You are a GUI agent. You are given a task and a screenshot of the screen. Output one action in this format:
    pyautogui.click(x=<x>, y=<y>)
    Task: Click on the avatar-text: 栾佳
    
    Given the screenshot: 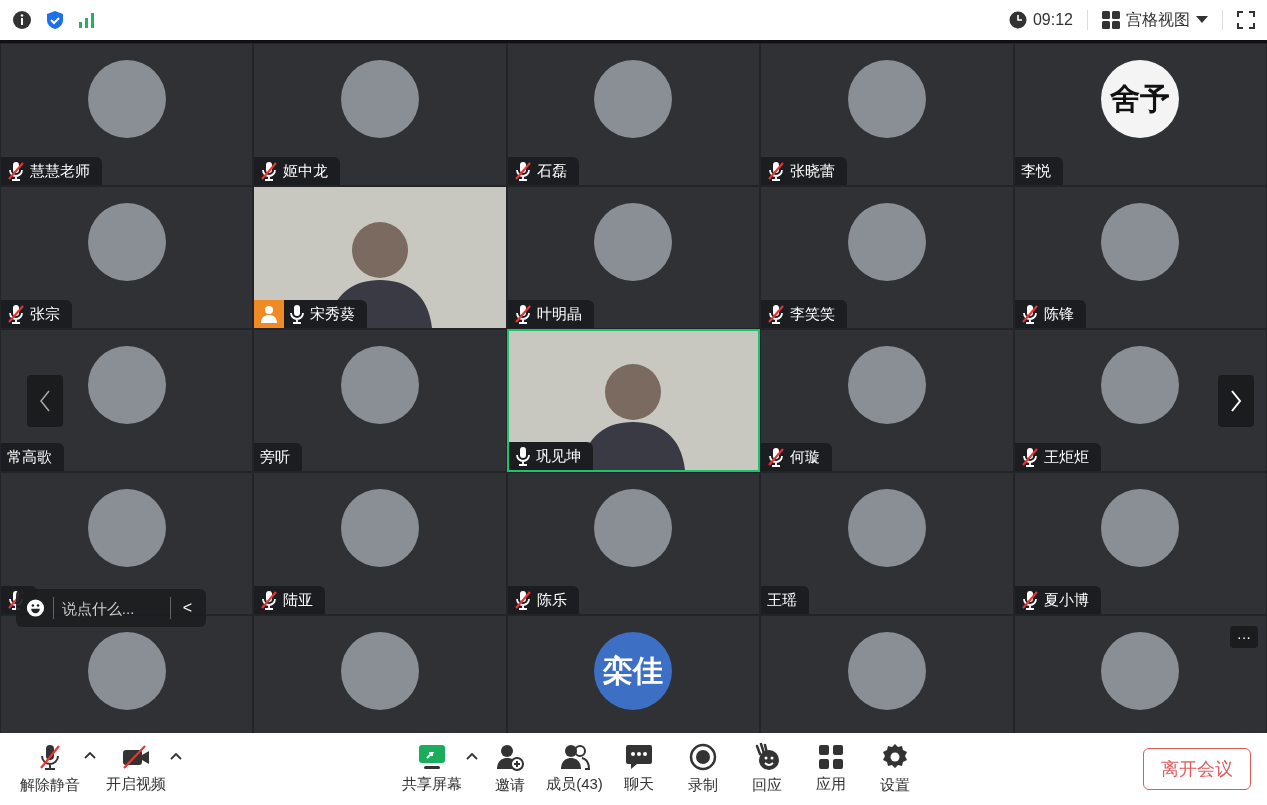 What is the action you would take?
    pyautogui.click(x=633, y=671)
    